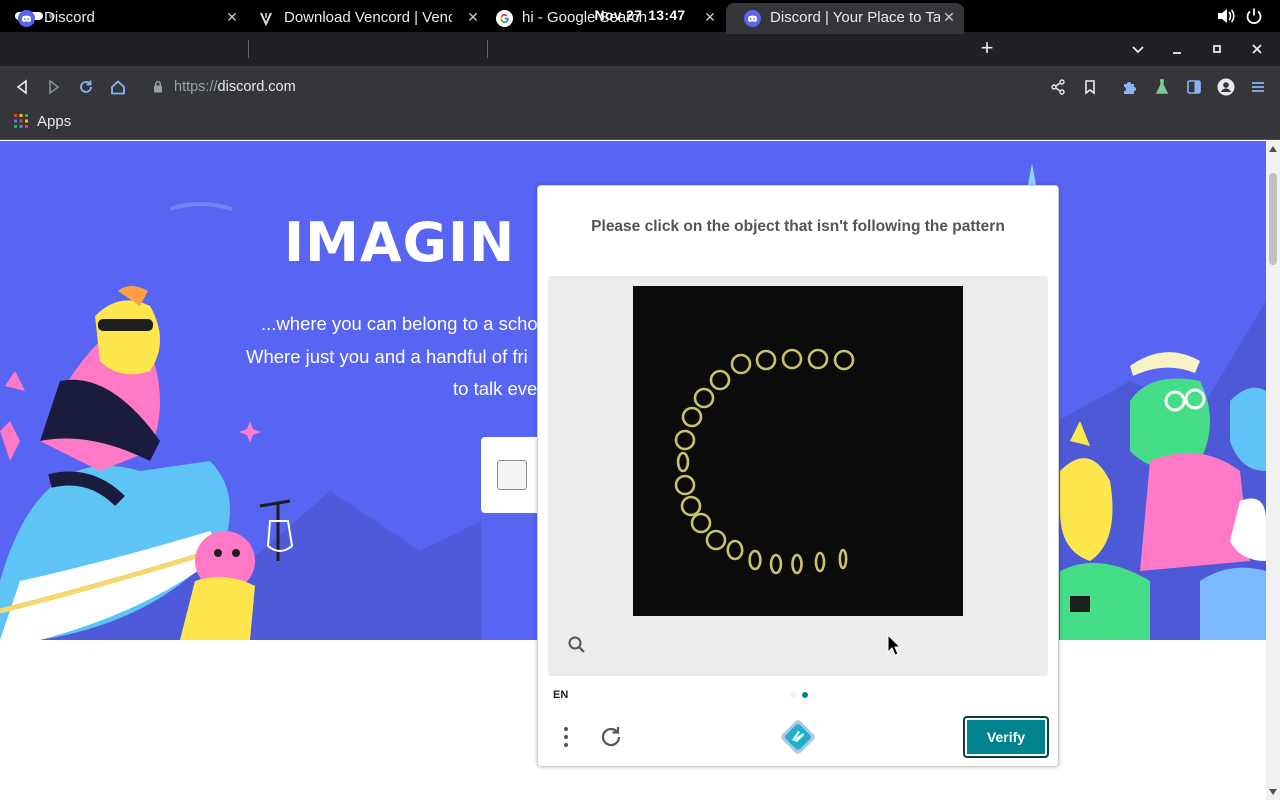 This screenshot has height=800, width=1280. What do you see at coordinates (256, 87) in the screenshot?
I see `url-host: discord.com` at bounding box center [256, 87].